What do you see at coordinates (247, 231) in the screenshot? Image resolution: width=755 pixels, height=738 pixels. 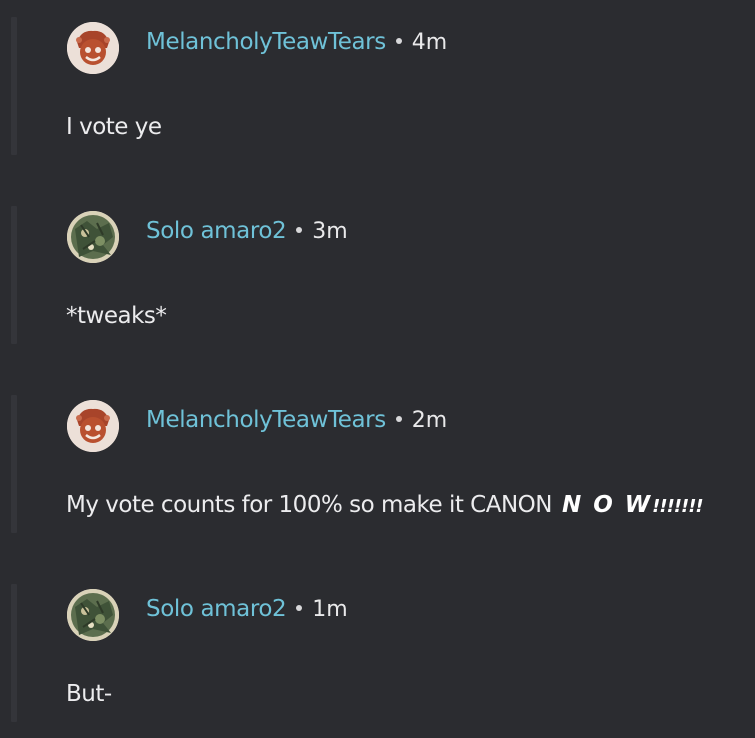 I see `author-link: Solo amaro2 3m` at bounding box center [247, 231].